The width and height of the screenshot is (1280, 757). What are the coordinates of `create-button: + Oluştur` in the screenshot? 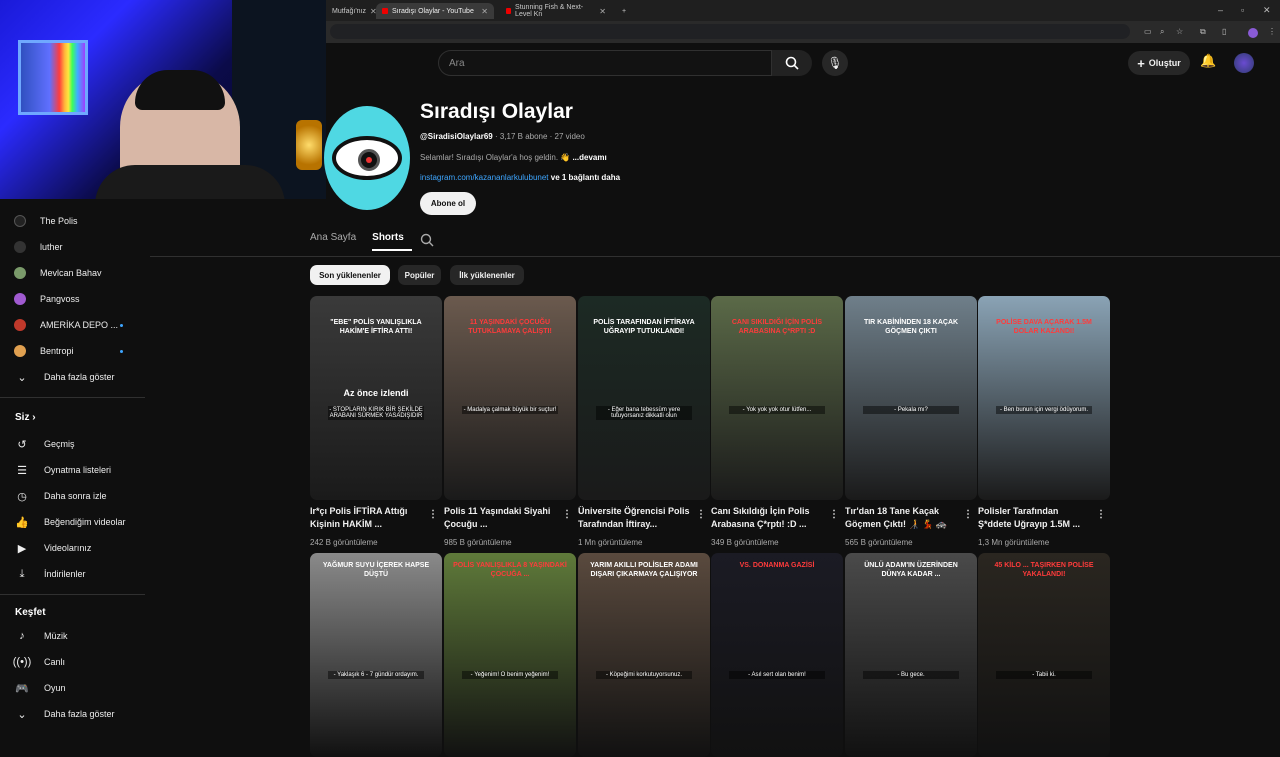 It's located at (1159, 63).